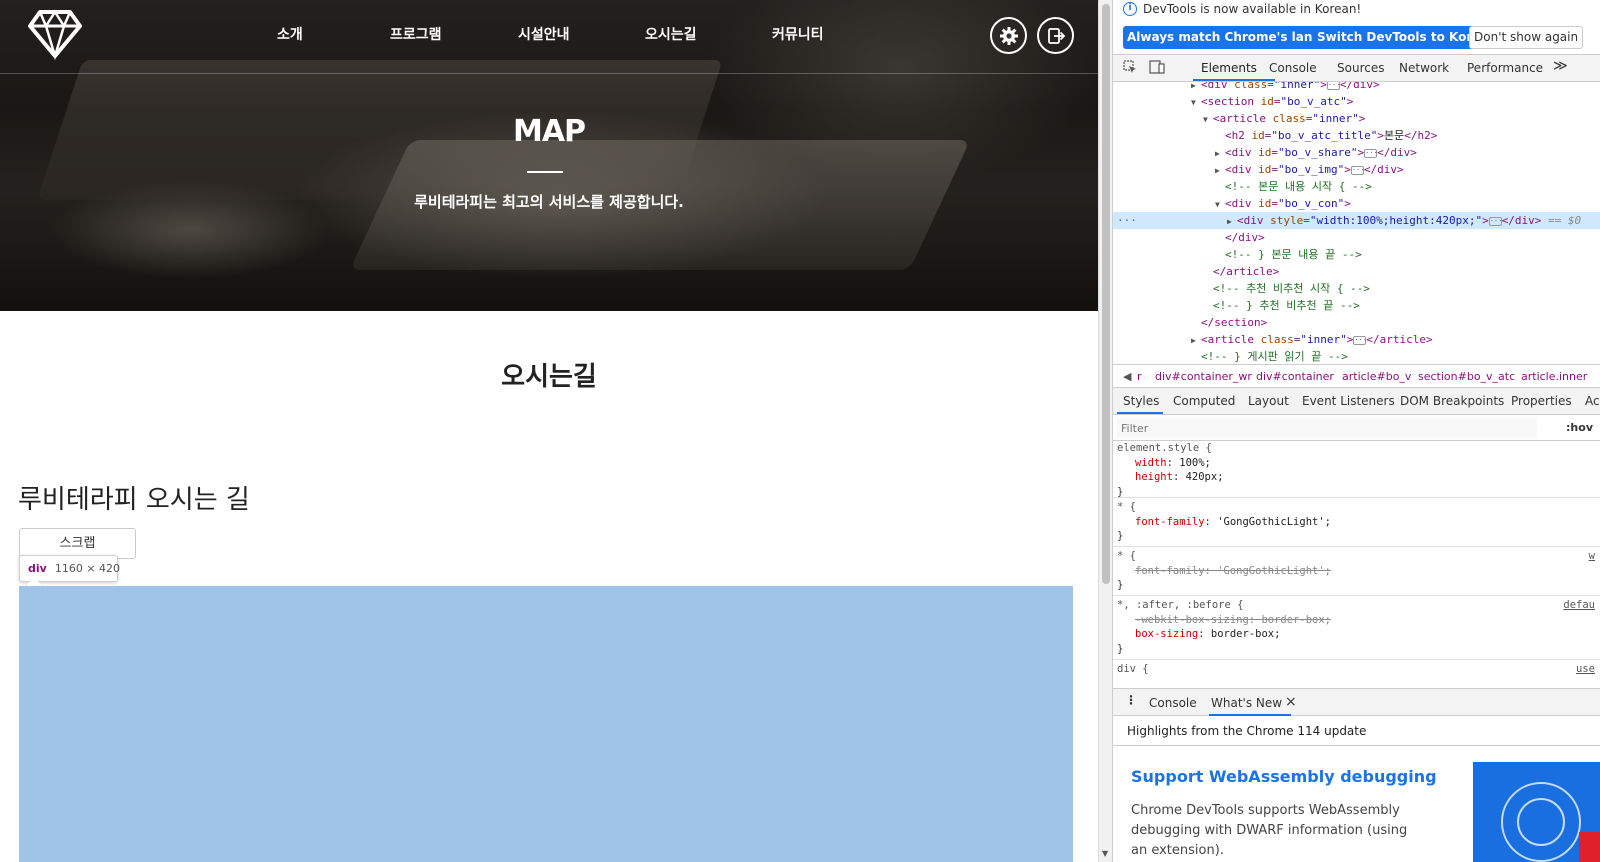 The image size is (1600, 862). Describe the element at coordinates (1358, 463) in the screenshot. I see `css-declaration: width: 100%;` at that location.